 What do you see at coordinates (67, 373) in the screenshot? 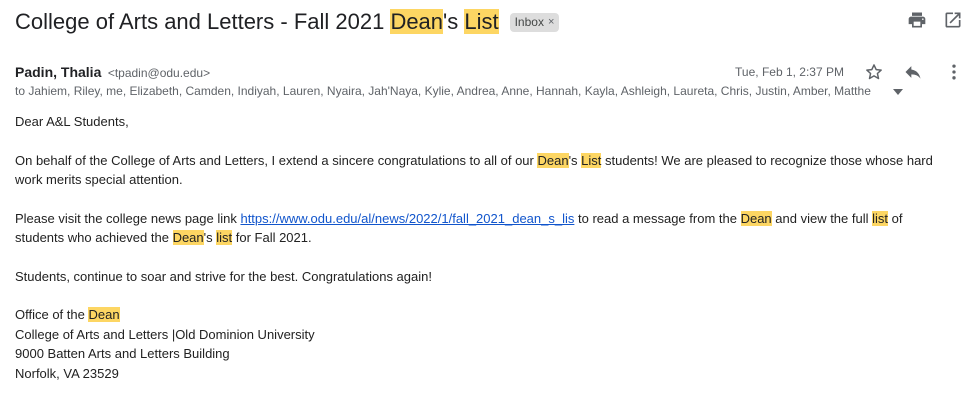
I see `signature-line-city: Norfolk, VA 23529` at bounding box center [67, 373].